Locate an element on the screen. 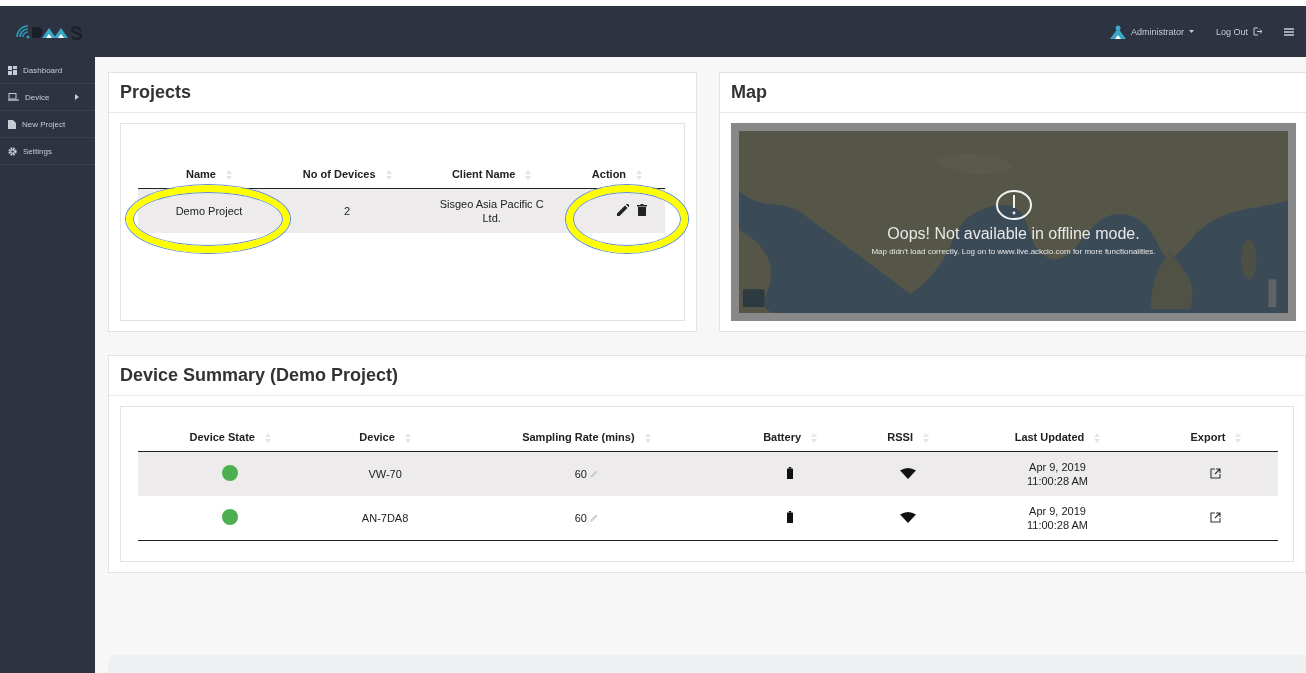 The image size is (1306, 673). menu-icon is located at coordinates (1289, 31).